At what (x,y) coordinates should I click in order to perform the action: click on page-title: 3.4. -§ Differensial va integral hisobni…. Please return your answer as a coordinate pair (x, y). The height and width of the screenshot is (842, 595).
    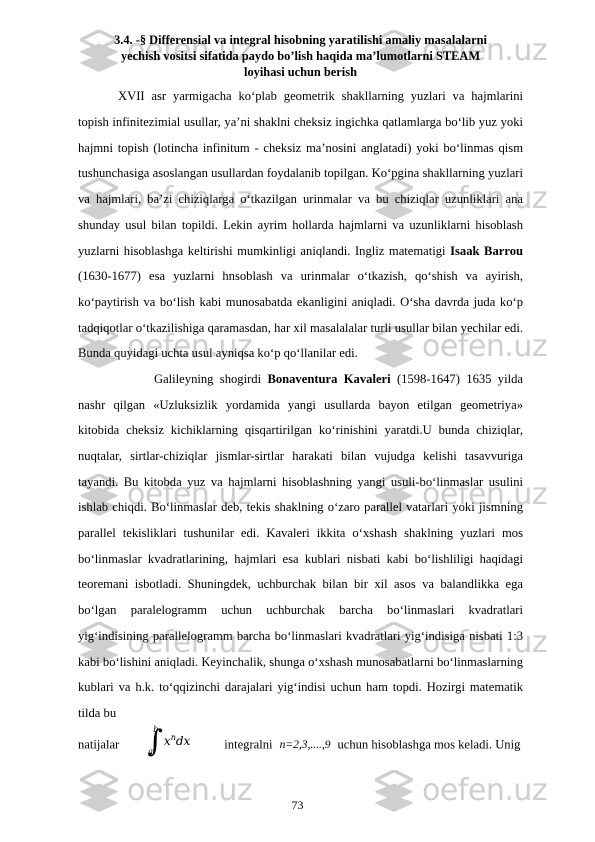
    Looking at the image, I should click on (300, 56).